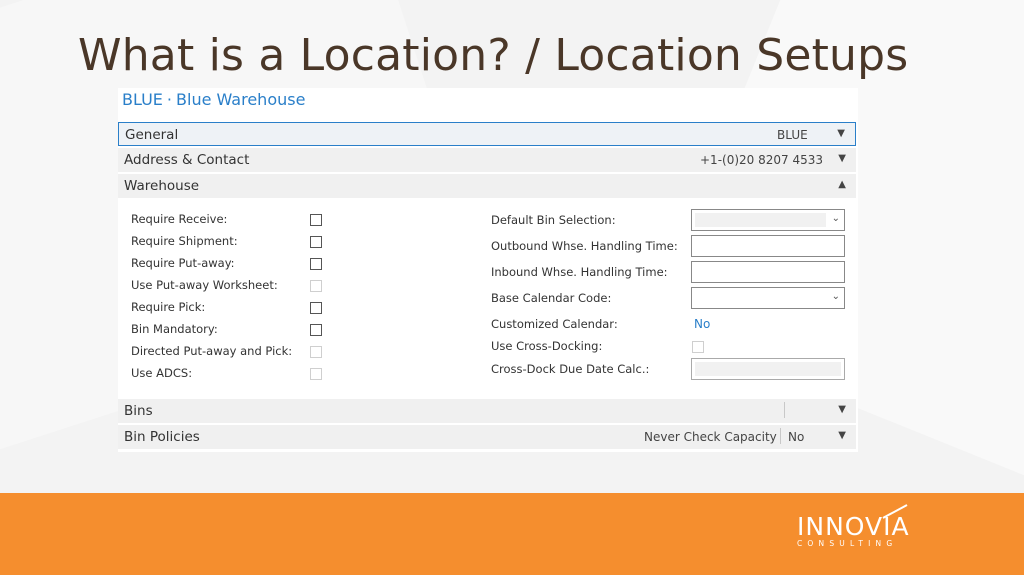  Describe the element at coordinates (316, 330) in the screenshot. I see `bin-mandatory-checkbox` at that location.